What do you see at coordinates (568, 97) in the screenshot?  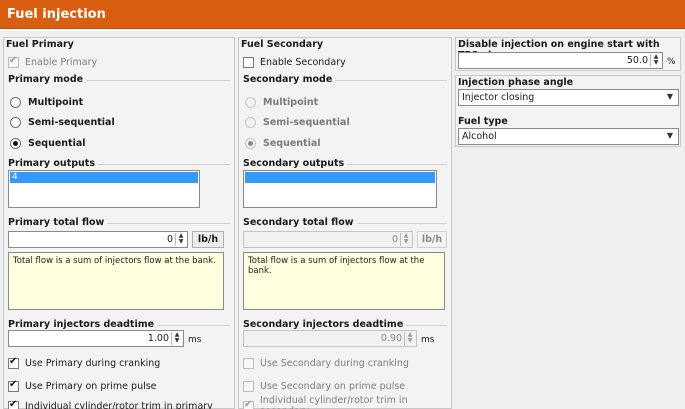 I see `injection-phase-select: Injector closing ▼` at bounding box center [568, 97].